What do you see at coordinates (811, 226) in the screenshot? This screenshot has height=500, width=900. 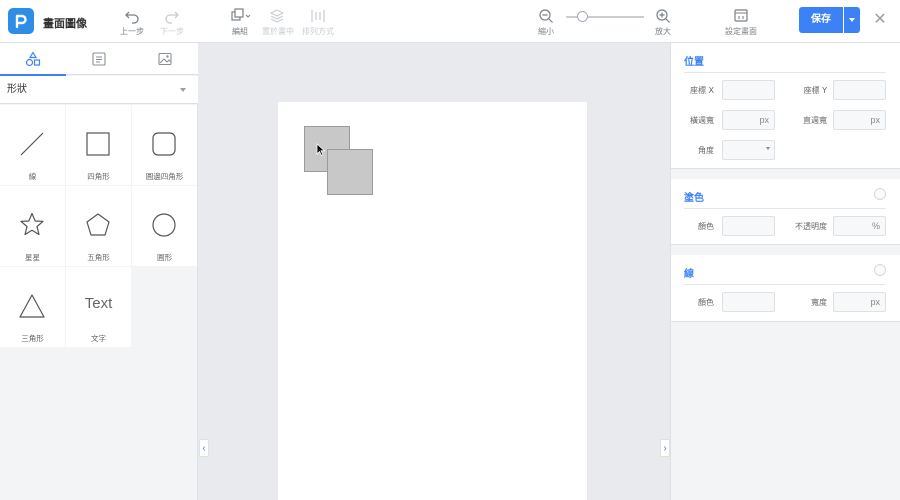 I see `field-label: 不透明度` at bounding box center [811, 226].